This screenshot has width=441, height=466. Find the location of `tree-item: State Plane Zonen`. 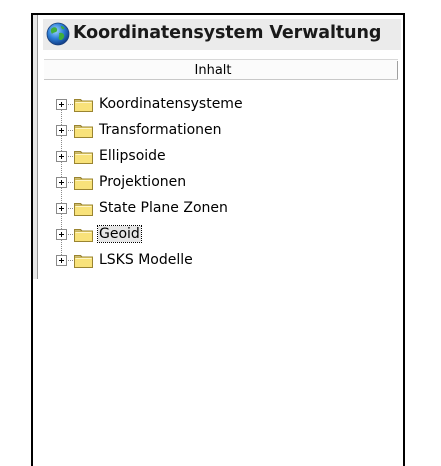

tree-item: State Plane Zonen is located at coordinates (215, 208).